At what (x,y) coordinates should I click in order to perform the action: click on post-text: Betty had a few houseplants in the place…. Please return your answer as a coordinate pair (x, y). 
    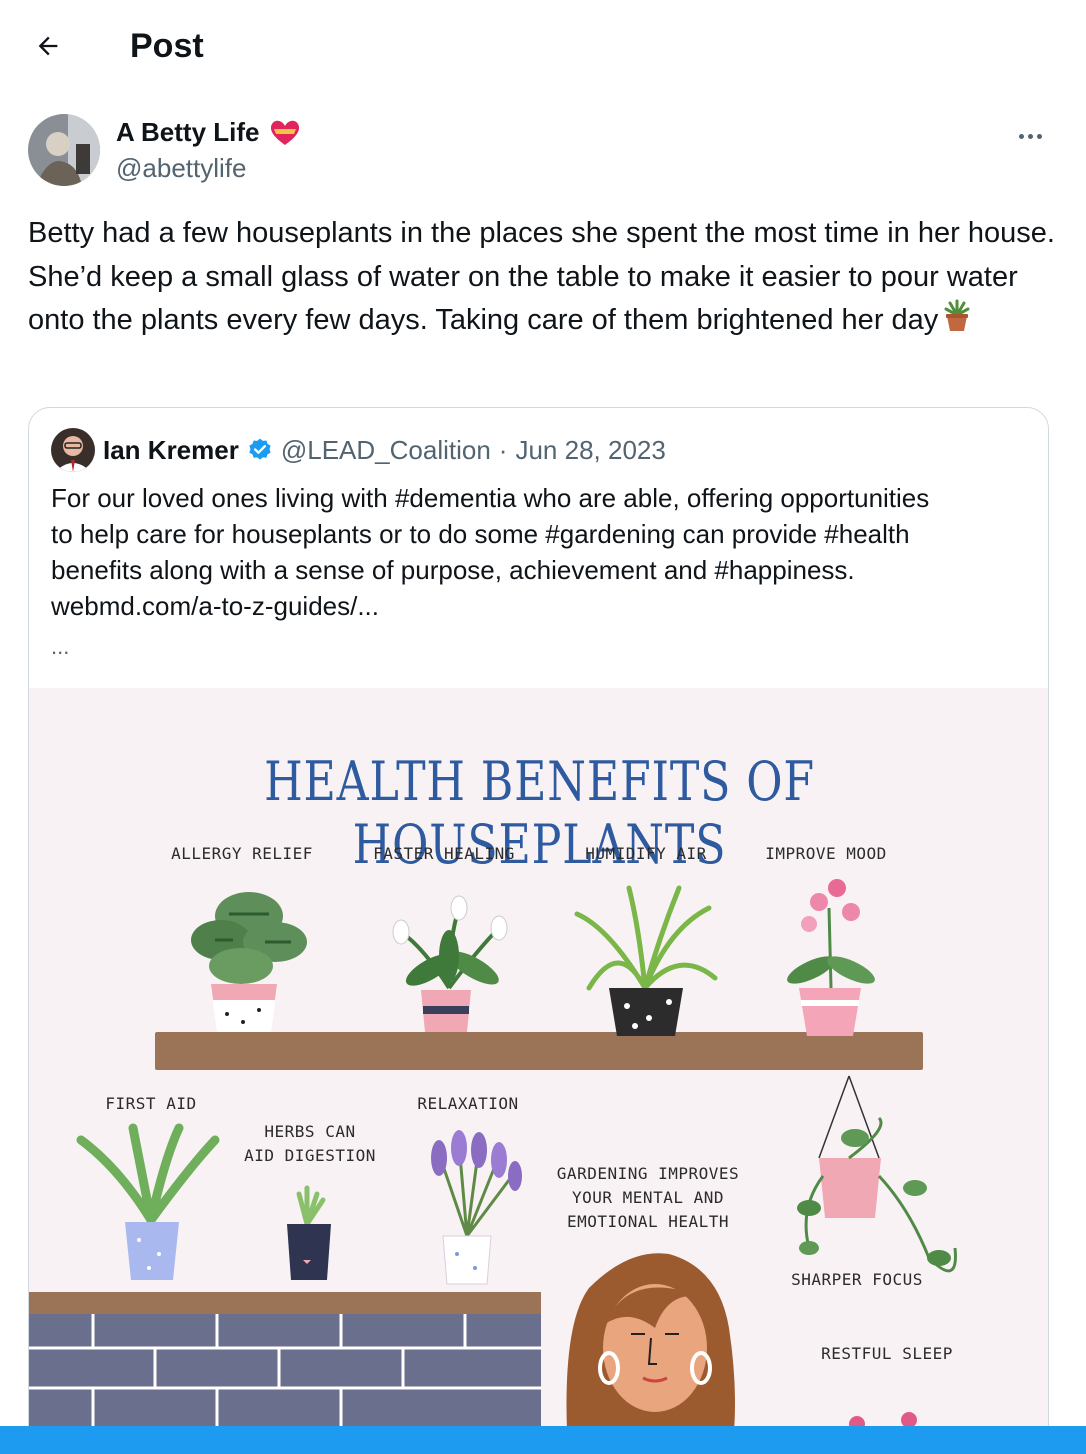
    Looking at the image, I should click on (543, 279).